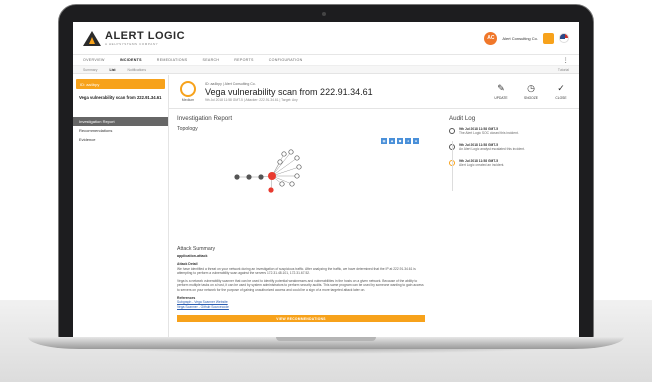 Image resolution: width=652 pixels, height=382 pixels. I want to click on attack-summary-heading: Attack Summary, so click(196, 249).